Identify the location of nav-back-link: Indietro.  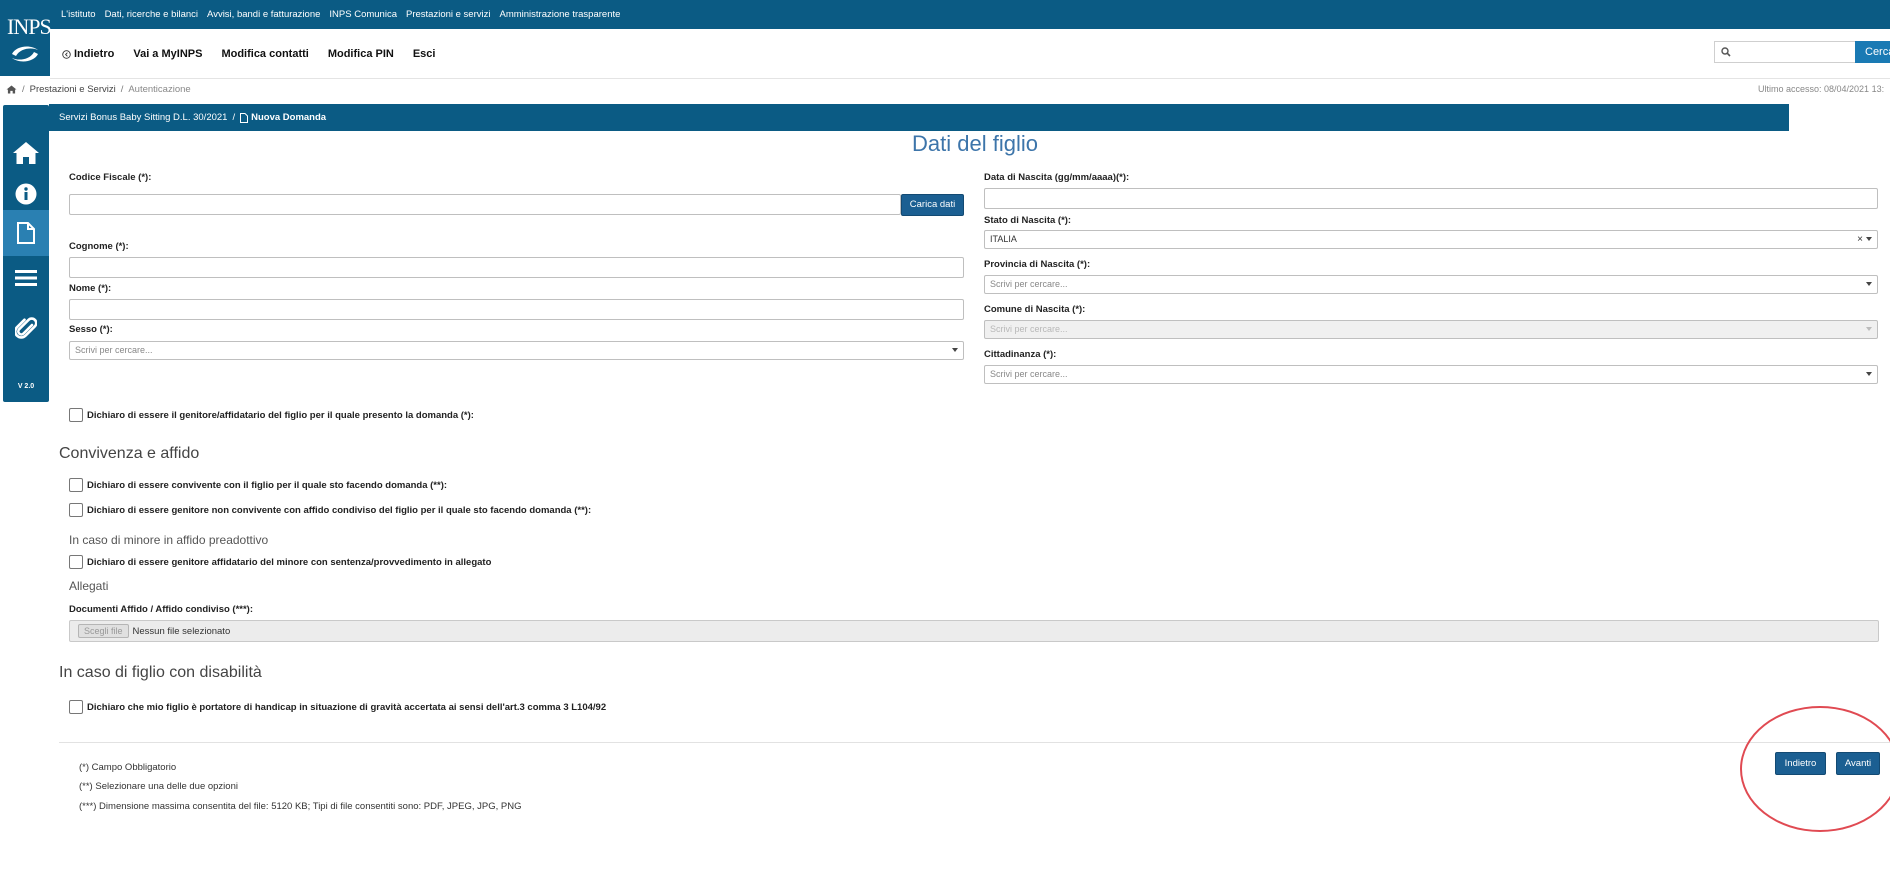
(88, 54).